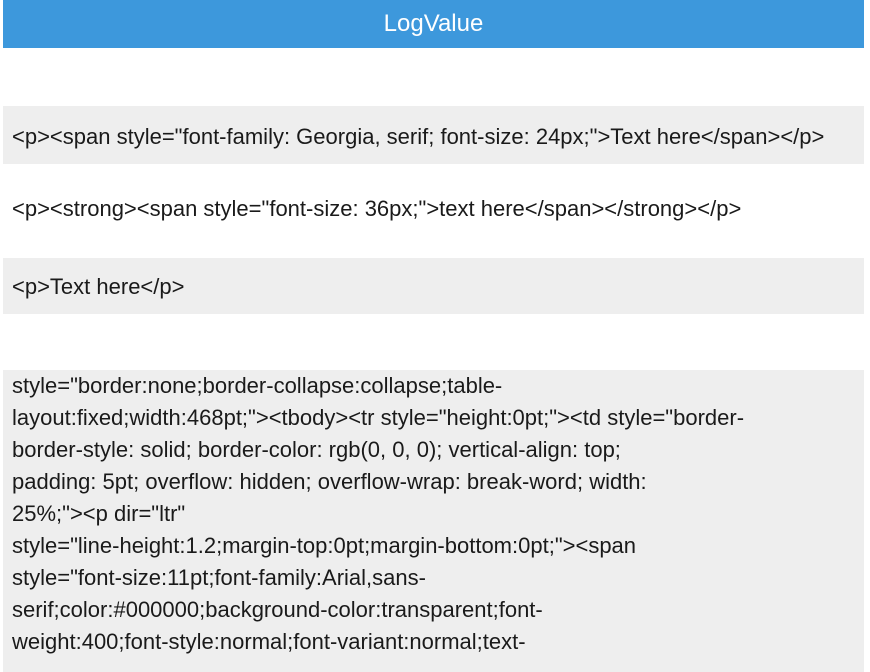 This screenshot has width=870, height=672. I want to click on column-header-logvalue: LogValue, so click(433, 24).